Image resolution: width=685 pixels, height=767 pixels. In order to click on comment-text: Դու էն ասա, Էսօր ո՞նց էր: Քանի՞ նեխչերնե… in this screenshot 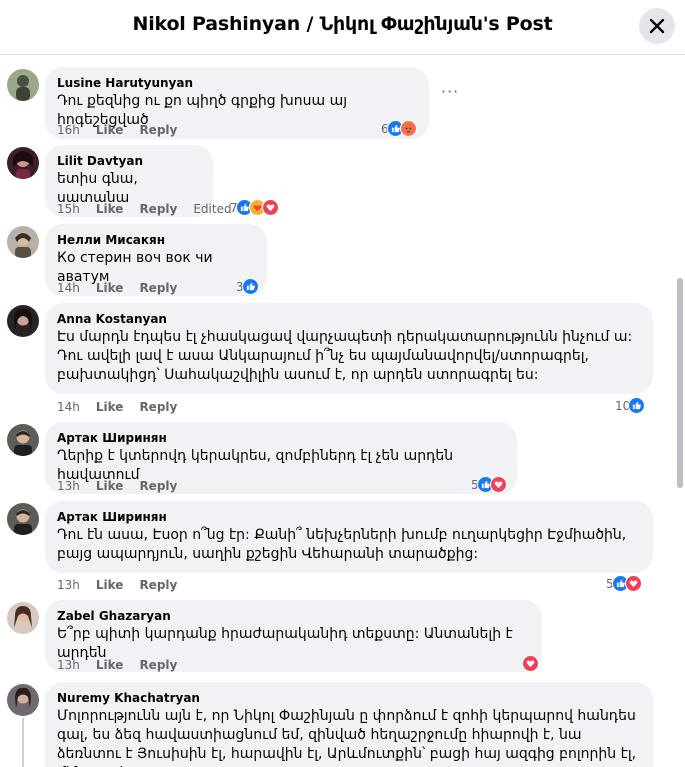, I will do `click(342, 544)`.